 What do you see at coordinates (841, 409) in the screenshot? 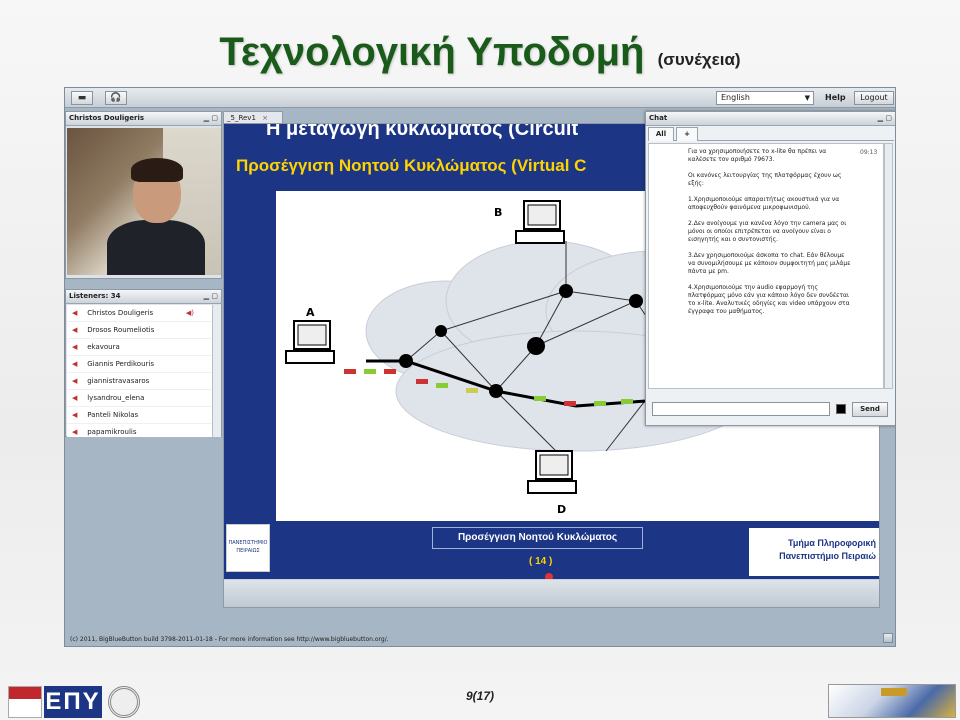
I see `color-picker` at bounding box center [841, 409].